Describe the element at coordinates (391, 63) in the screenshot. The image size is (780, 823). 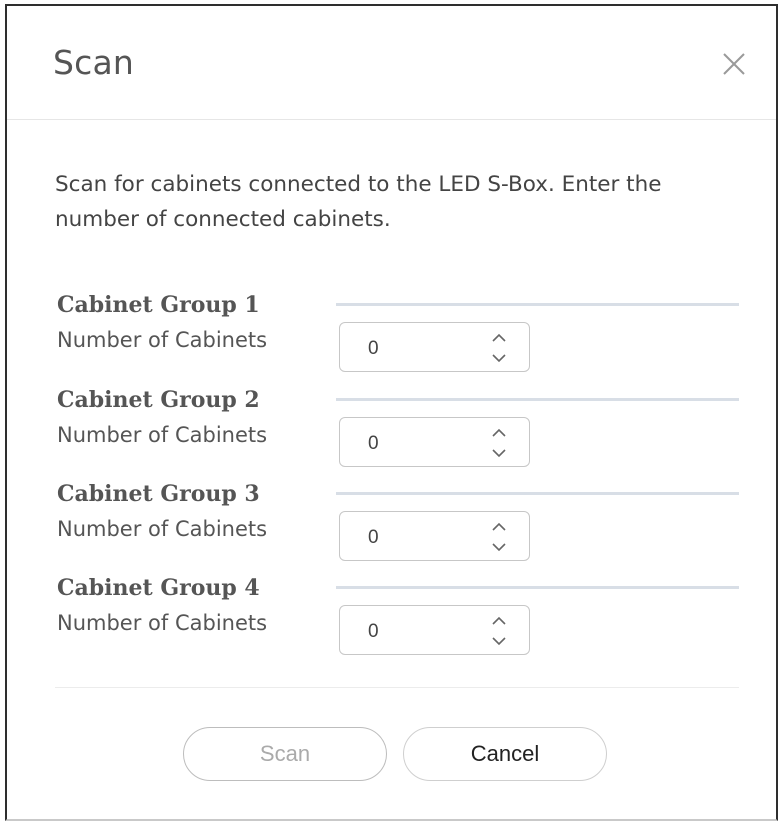
I see `dialog-header: Scan` at that location.